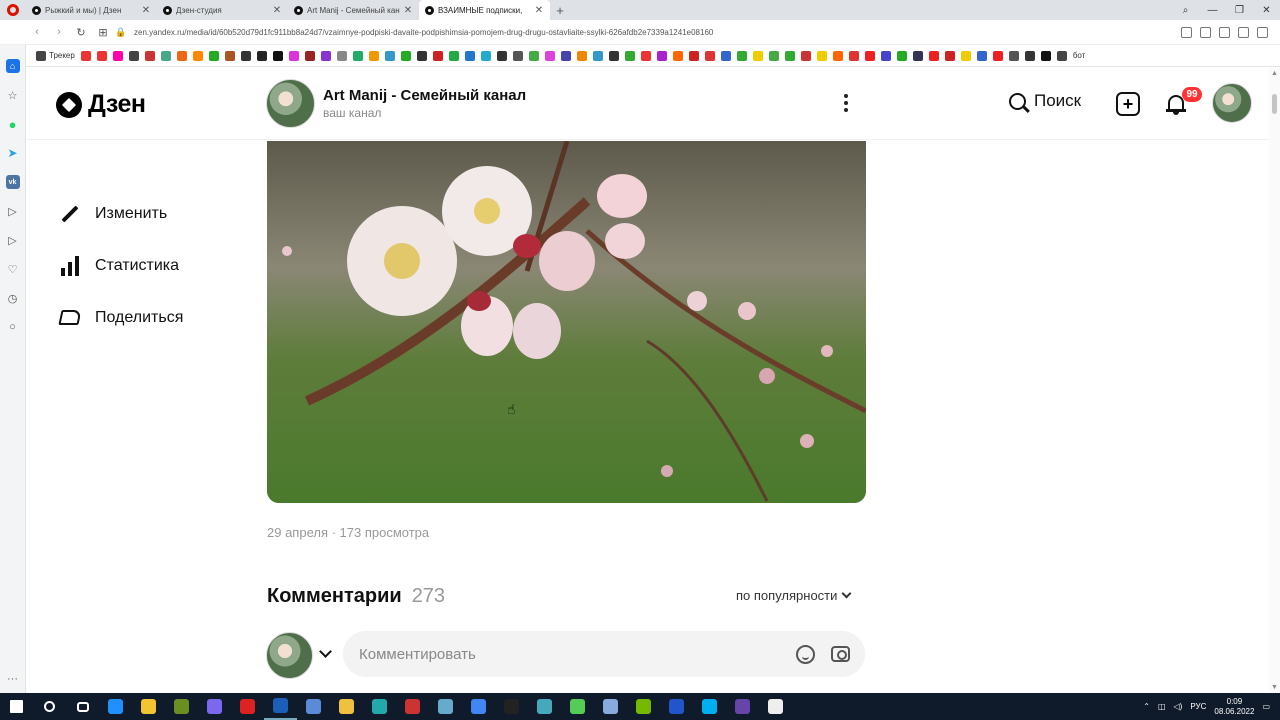 Image resolution: width=1280 pixels, height=720 pixels. What do you see at coordinates (1266, 706) in the screenshot?
I see `notifications-center-icon: ▭` at bounding box center [1266, 706].